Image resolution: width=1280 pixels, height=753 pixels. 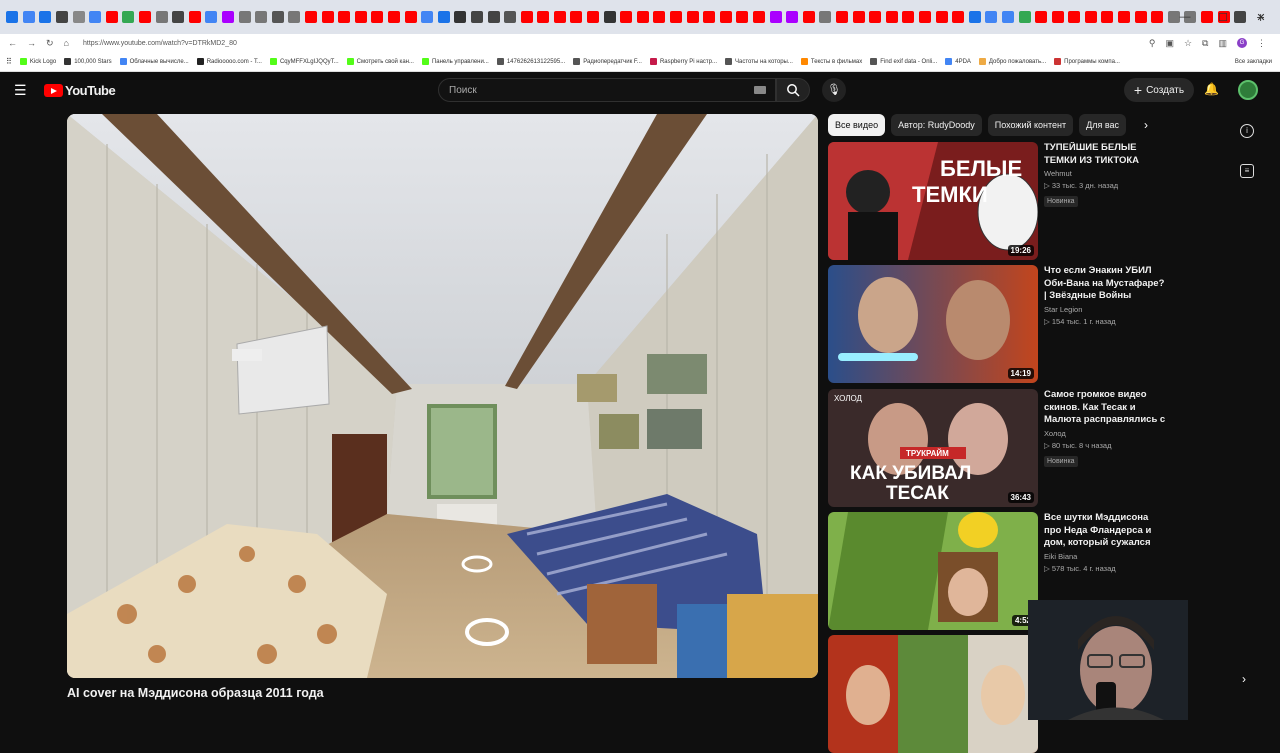 I want to click on channel-name: Eiki Biana, so click(x=1106, y=556).